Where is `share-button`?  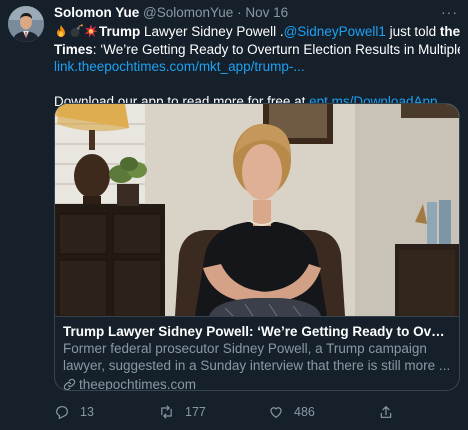 share-button is located at coordinates (391, 412).